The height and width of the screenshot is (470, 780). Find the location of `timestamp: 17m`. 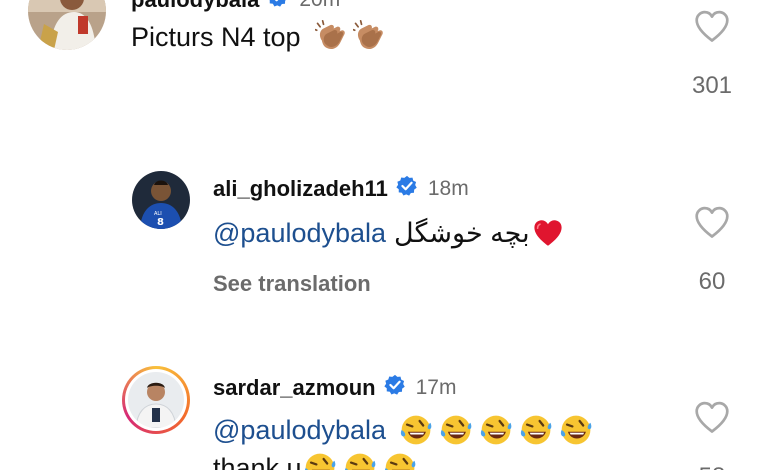

timestamp: 17m is located at coordinates (436, 387).